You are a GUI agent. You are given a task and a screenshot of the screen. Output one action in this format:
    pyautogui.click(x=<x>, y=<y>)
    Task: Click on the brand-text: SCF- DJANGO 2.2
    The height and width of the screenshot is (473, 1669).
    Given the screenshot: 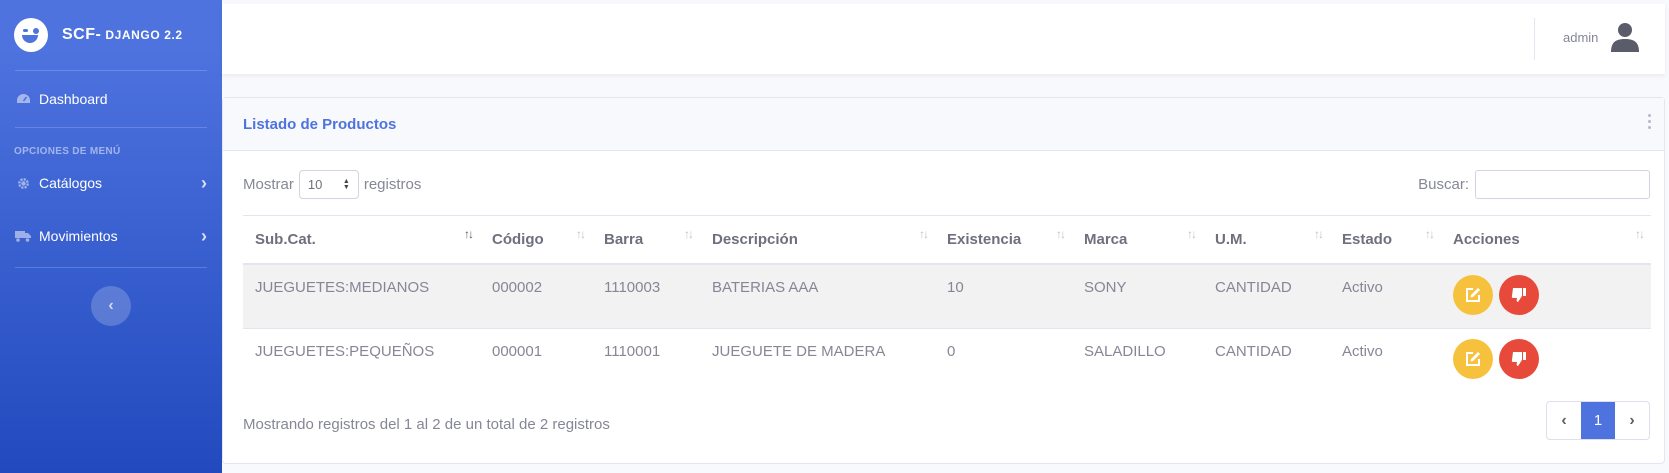 What is the action you would take?
    pyautogui.click(x=122, y=35)
    